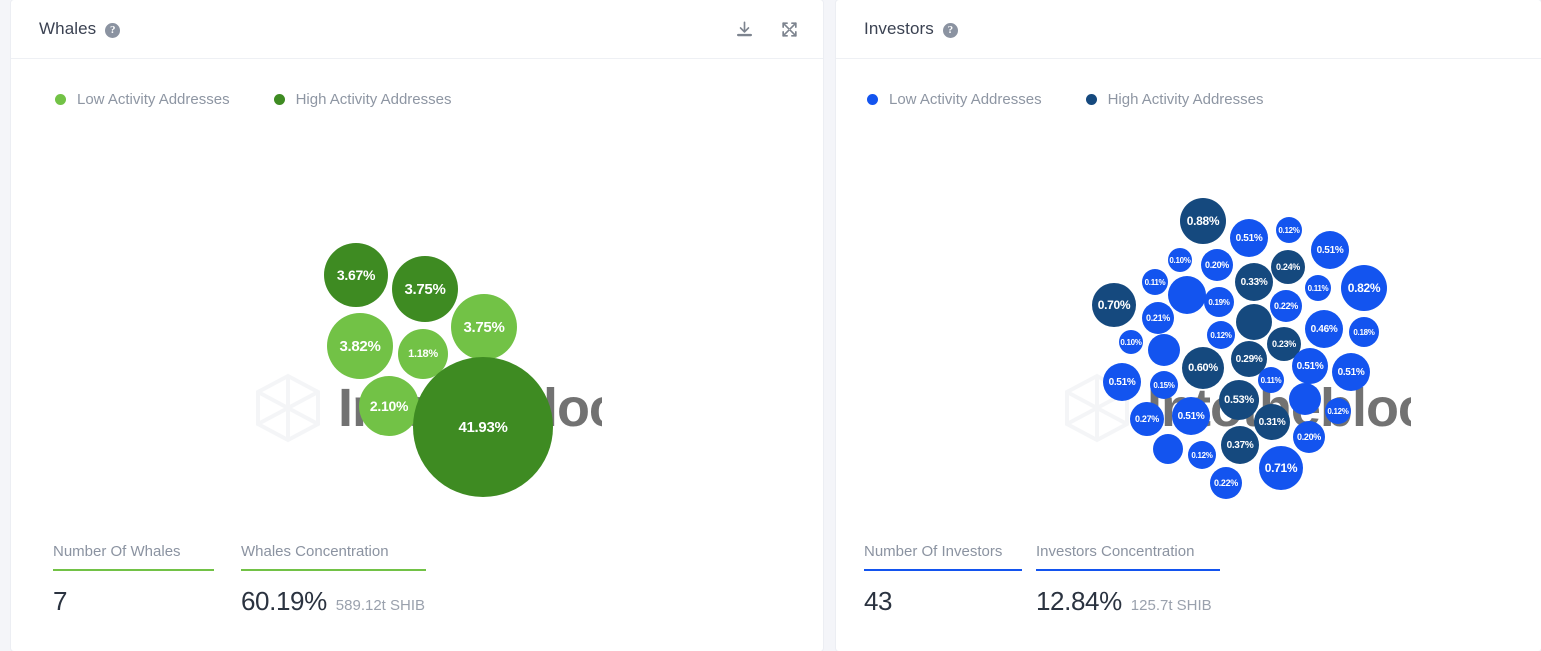  Describe the element at coordinates (1281, 468) in the screenshot. I see `bubble: 0.71%` at that location.